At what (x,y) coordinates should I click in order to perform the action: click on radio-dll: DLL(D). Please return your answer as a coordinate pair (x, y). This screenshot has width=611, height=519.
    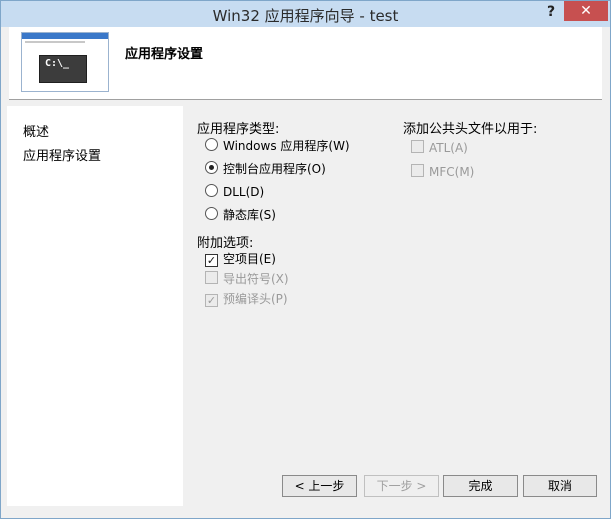
    Looking at the image, I should click on (234, 192).